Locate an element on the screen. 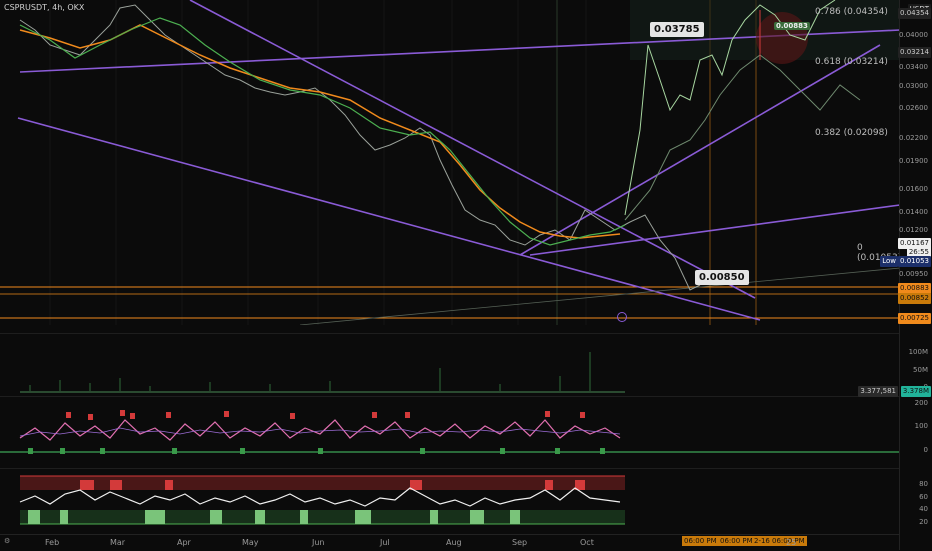  time-label: Mar is located at coordinates (118, 542).